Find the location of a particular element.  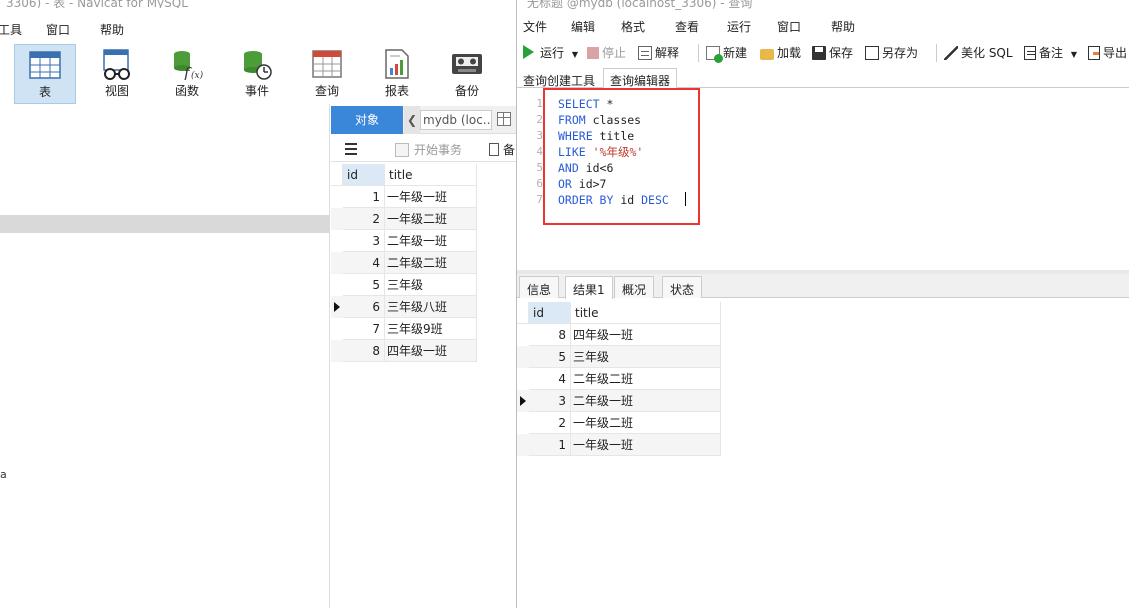

menu-view: 查看 is located at coordinates (687, 26).